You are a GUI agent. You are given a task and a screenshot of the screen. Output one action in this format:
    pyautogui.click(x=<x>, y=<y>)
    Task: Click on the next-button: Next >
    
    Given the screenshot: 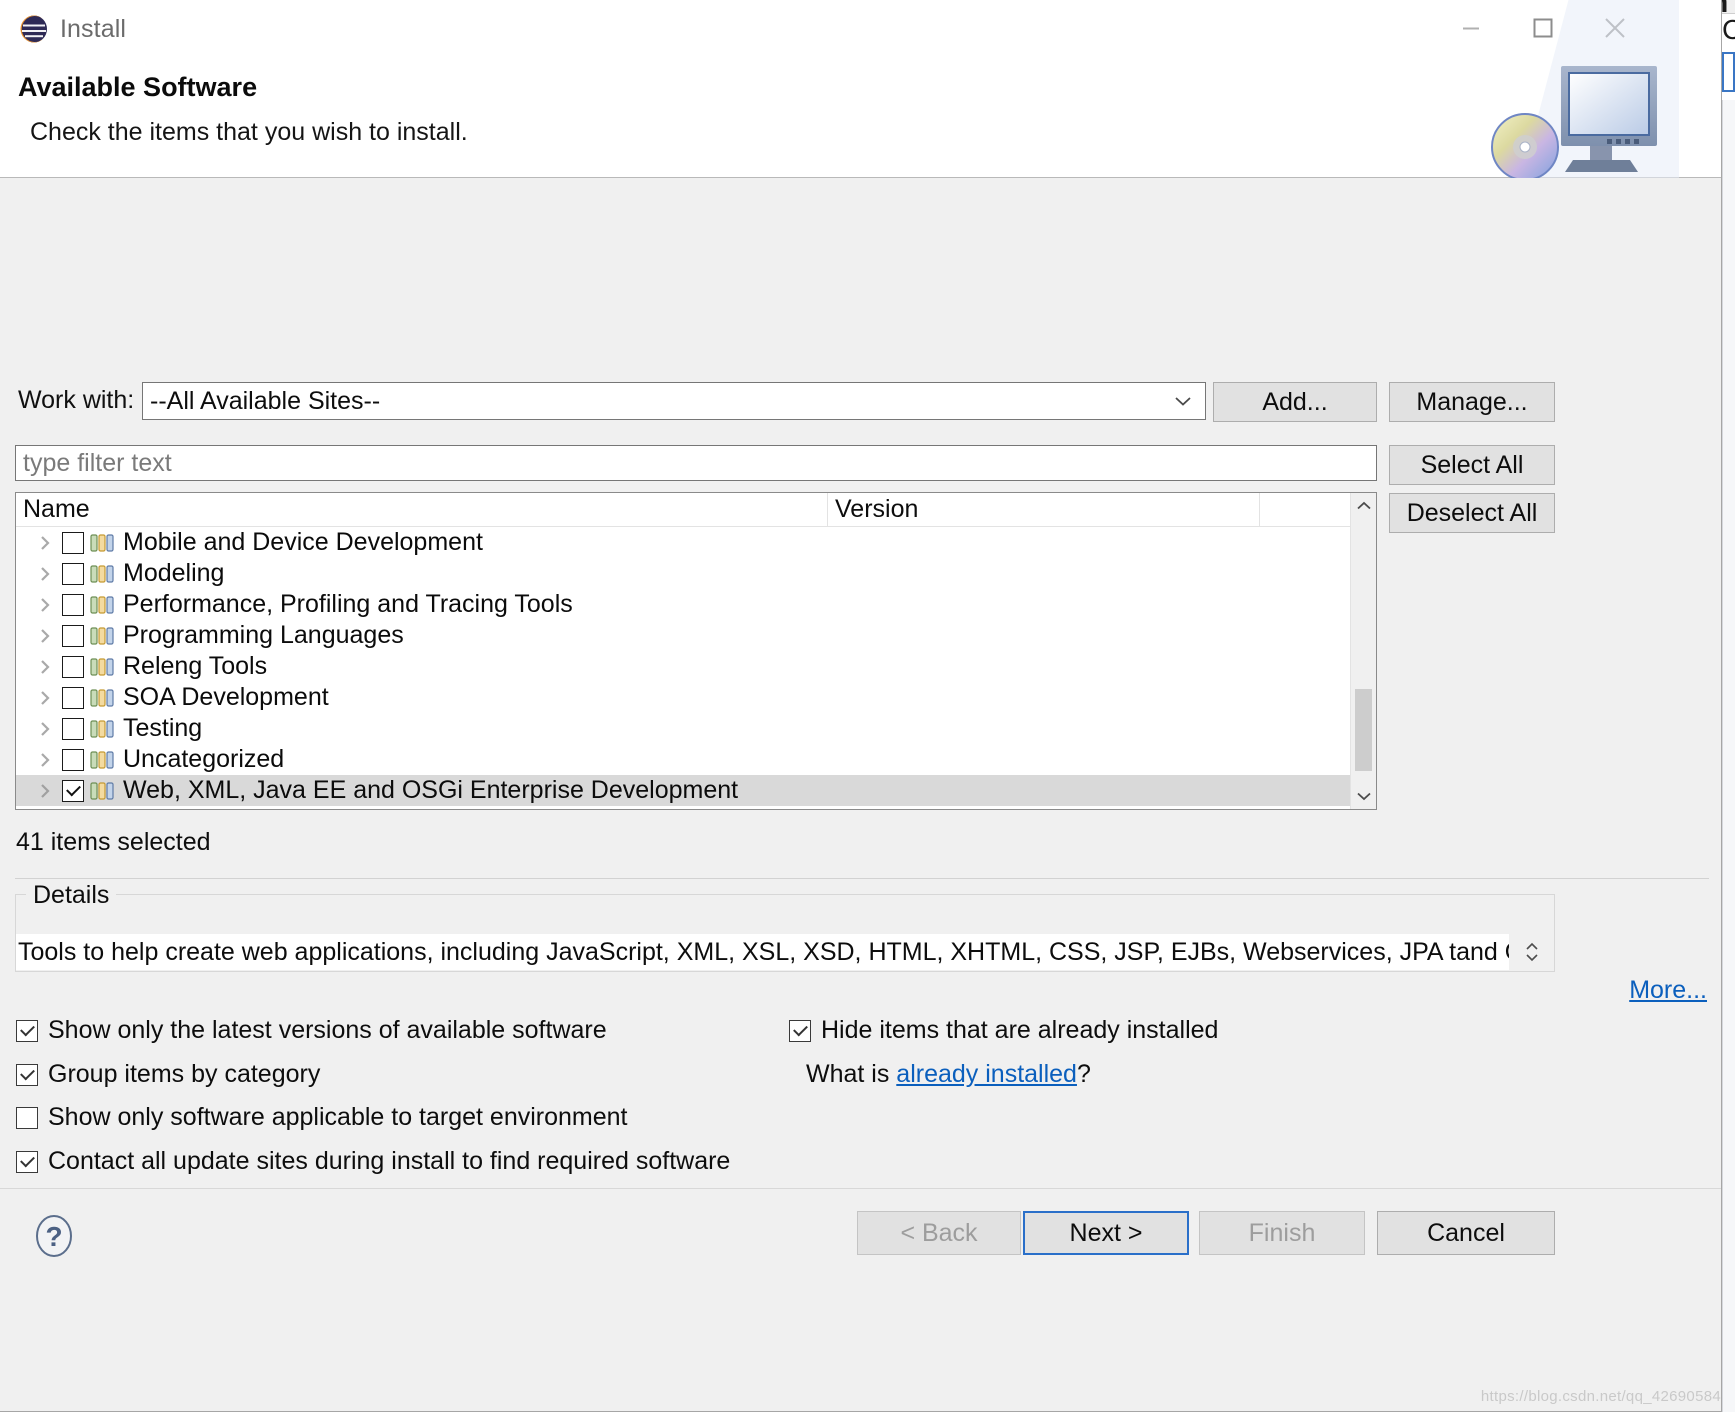 What is the action you would take?
    pyautogui.click(x=1106, y=1233)
    